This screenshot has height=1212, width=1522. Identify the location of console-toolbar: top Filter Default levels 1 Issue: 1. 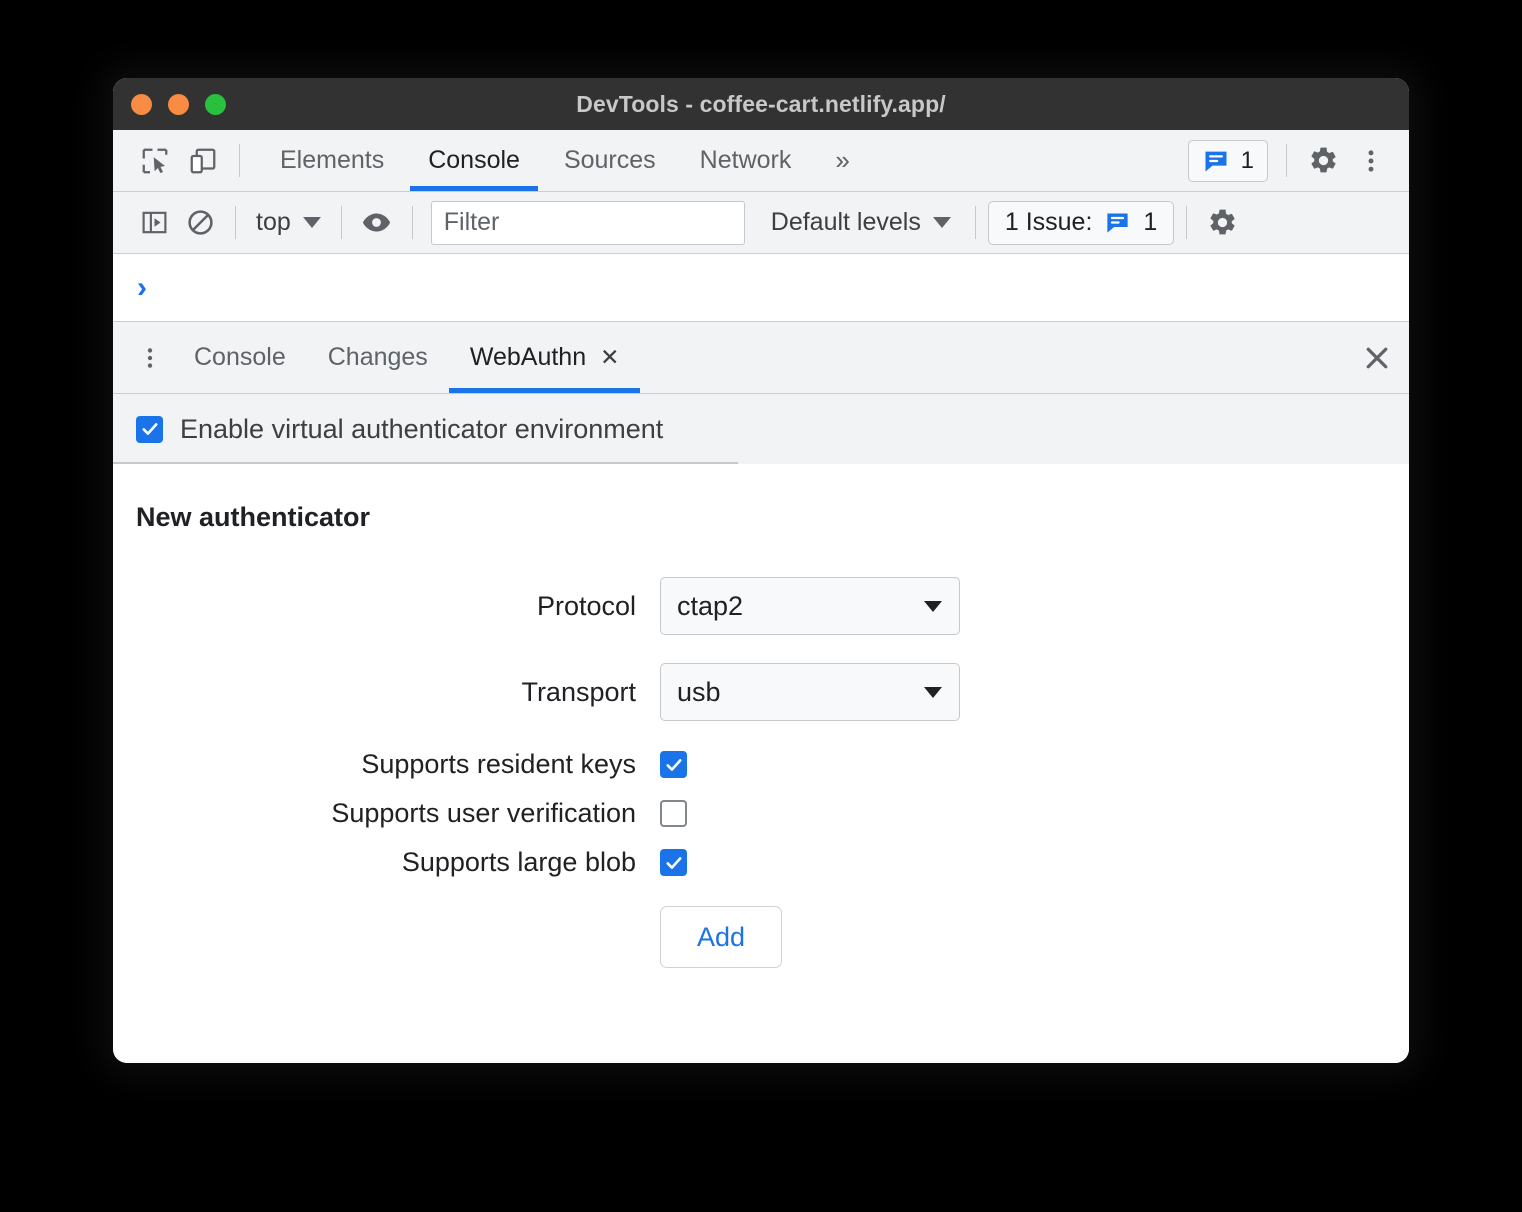
(761, 223).